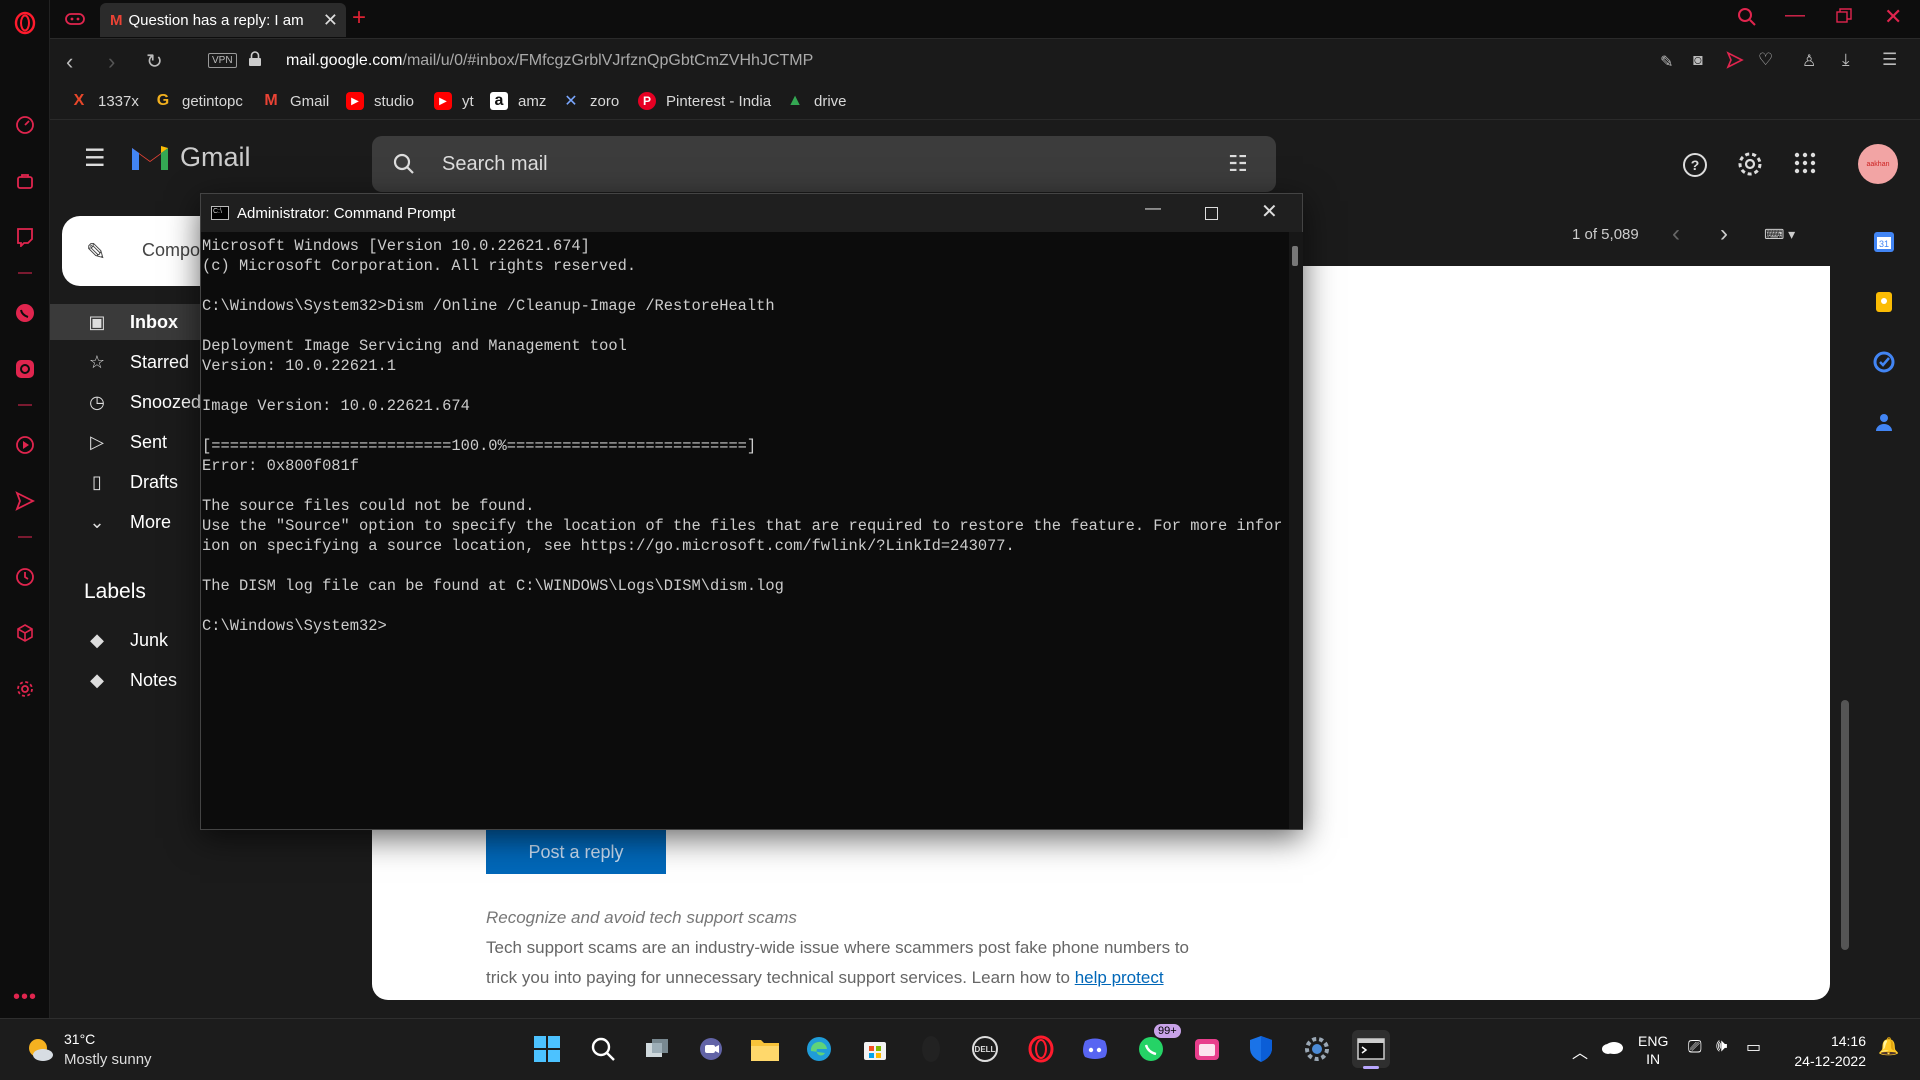 The image size is (1920, 1080). I want to click on tasks-icon, so click(1884, 364).